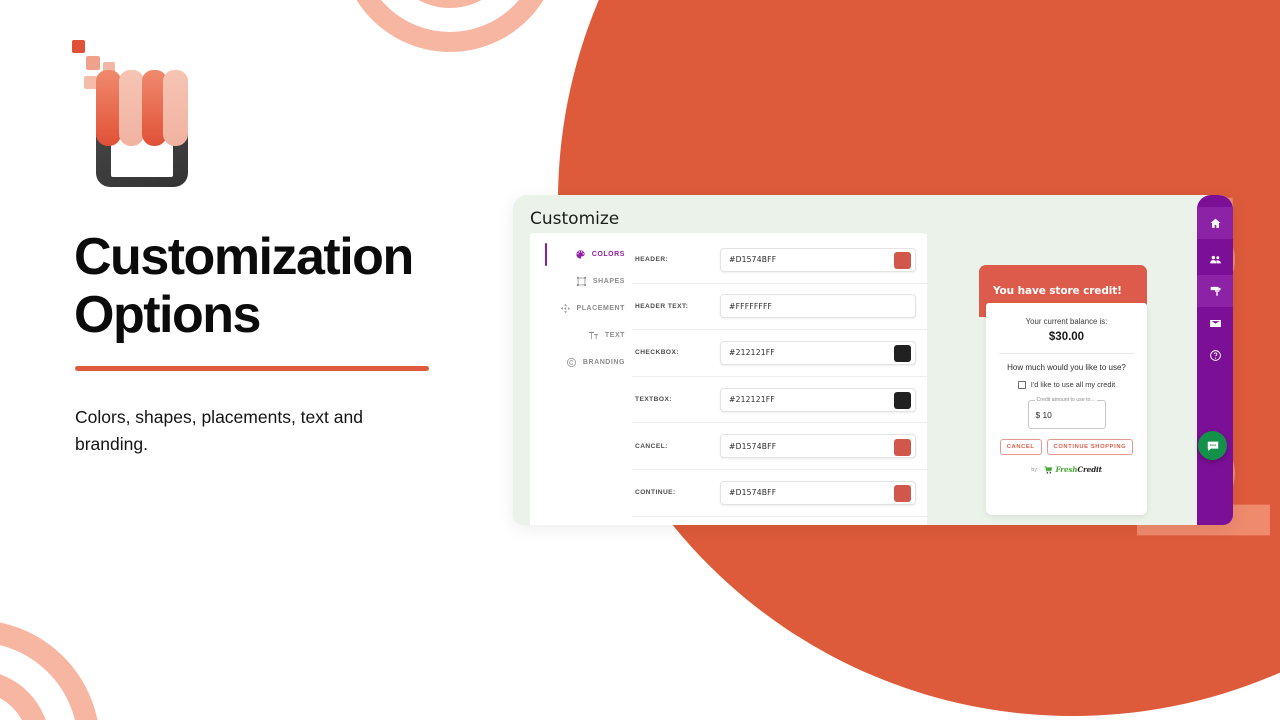 Image resolution: width=1280 pixels, height=720 pixels. Describe the element at coordinates (1192, 714) in the screenshot. I see `watermark-text-bottom: By` at that location.